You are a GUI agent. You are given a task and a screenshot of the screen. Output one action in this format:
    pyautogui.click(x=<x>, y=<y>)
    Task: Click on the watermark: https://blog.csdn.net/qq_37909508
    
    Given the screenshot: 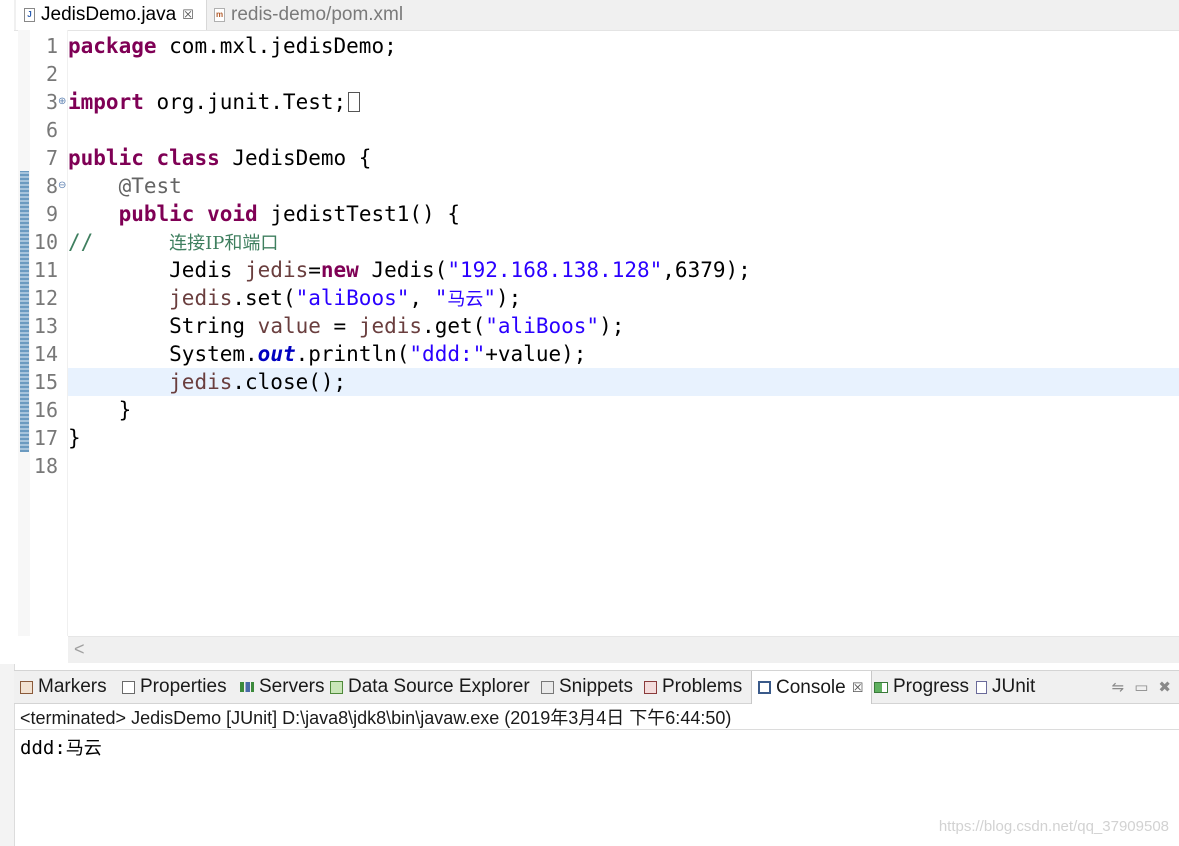 What is the action you would take?
    pyautogui.click(x=1053, y=826)
    